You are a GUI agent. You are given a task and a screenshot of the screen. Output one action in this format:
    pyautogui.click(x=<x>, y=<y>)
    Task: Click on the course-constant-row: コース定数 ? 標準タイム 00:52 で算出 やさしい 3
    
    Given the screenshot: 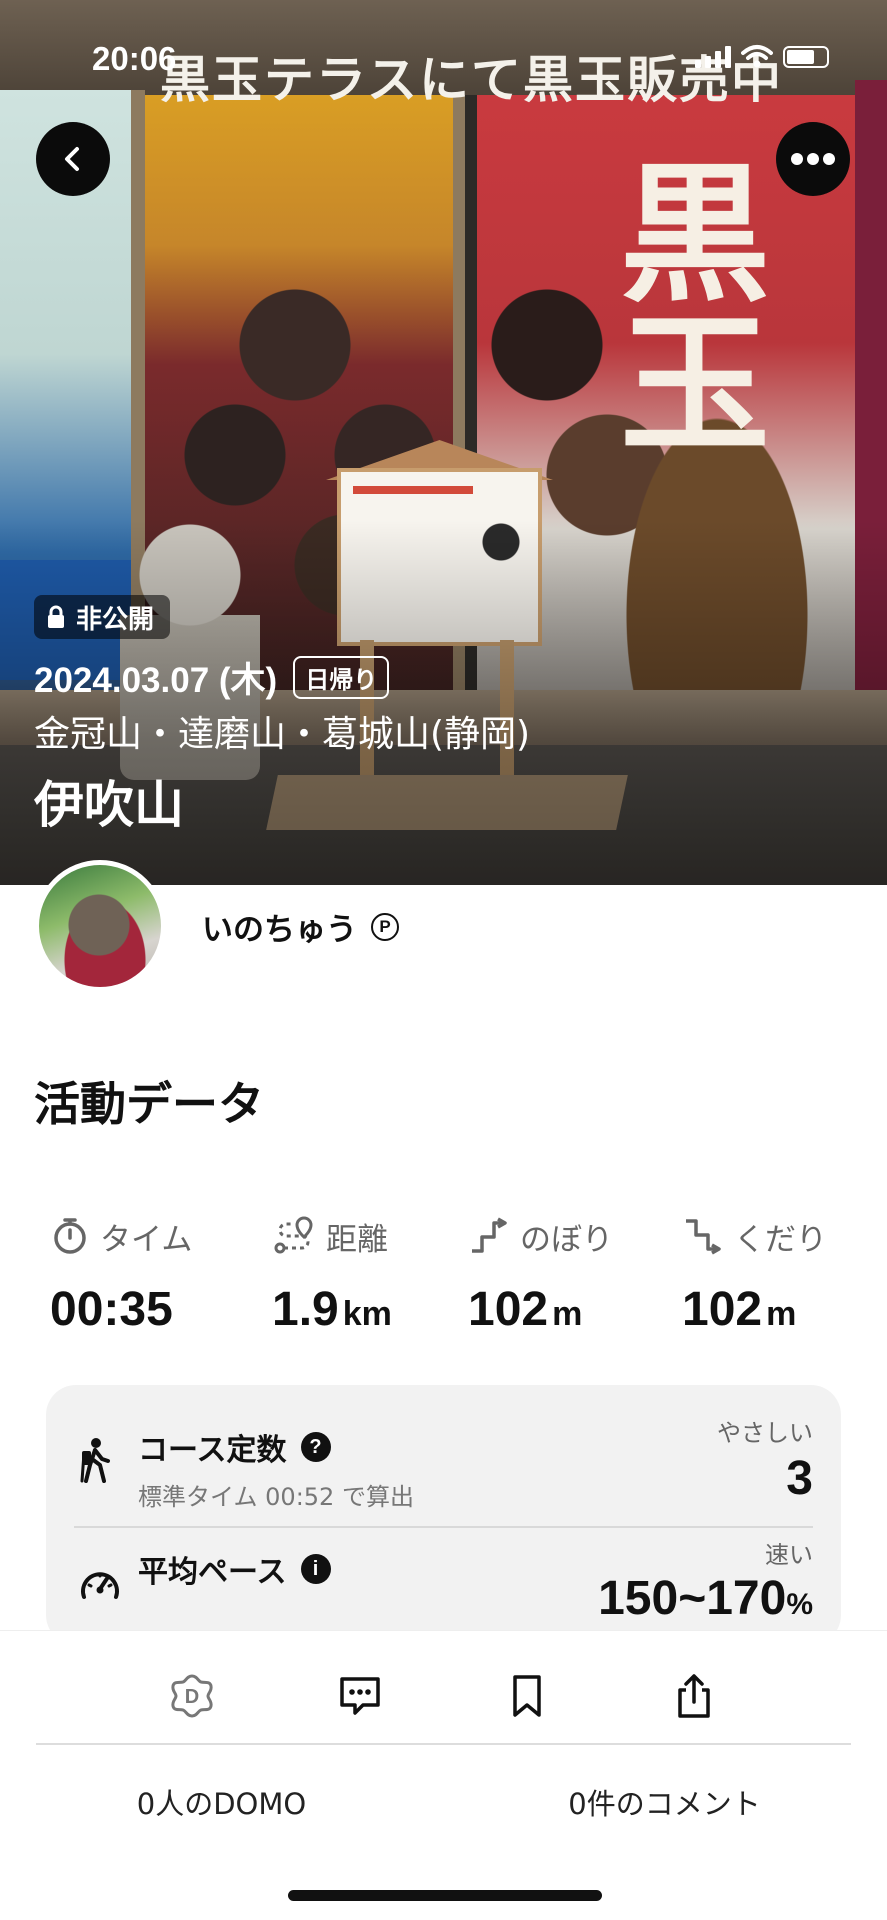 What is the action you would take?
    pyautogui.click(x=443, y=1455)
    